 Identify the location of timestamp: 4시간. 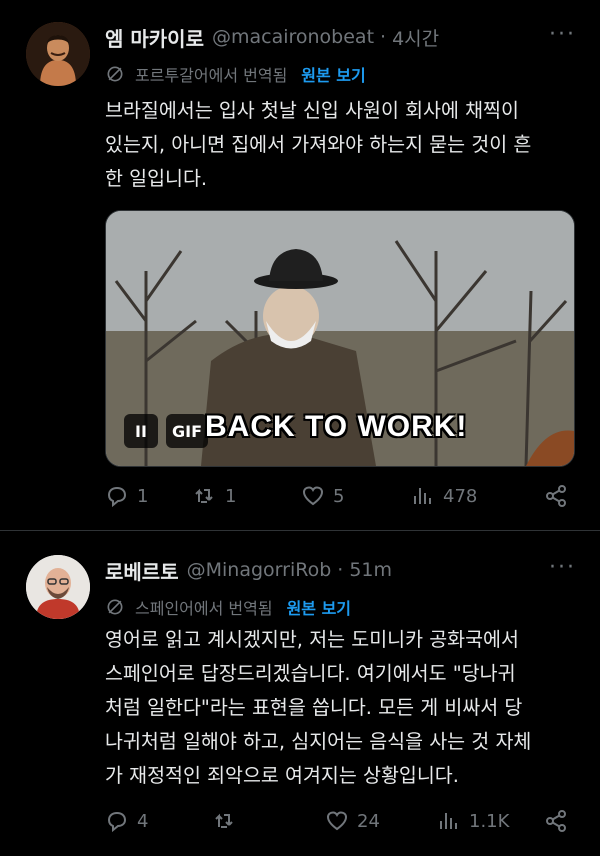
(415, 37).